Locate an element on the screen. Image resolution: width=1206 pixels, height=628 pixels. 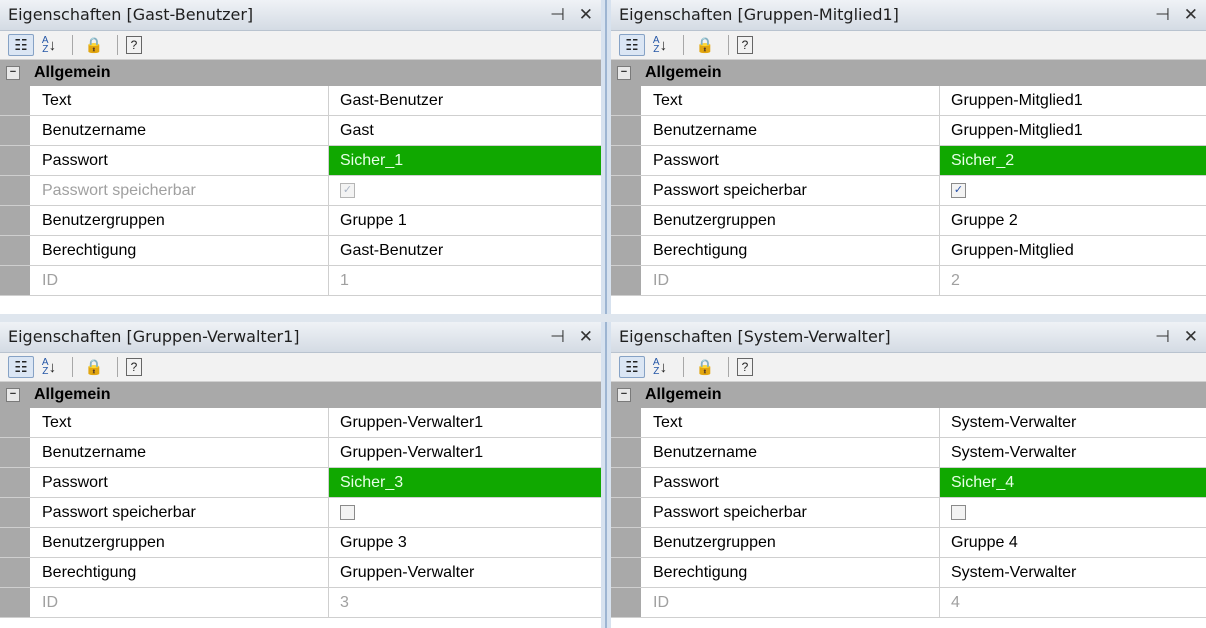
property-value-berechtigung: System-Verwalter is located at coordinates (1073, 572).